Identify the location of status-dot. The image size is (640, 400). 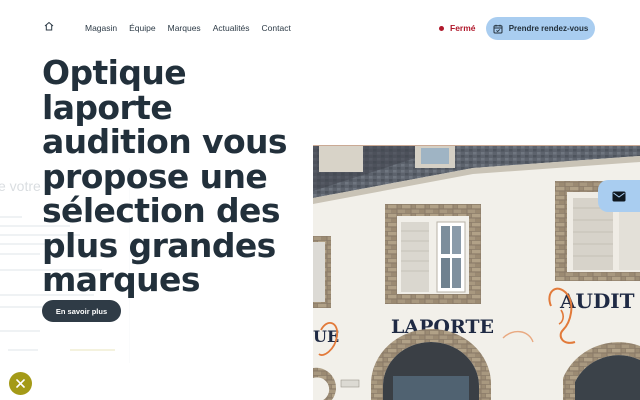
(441, 28).